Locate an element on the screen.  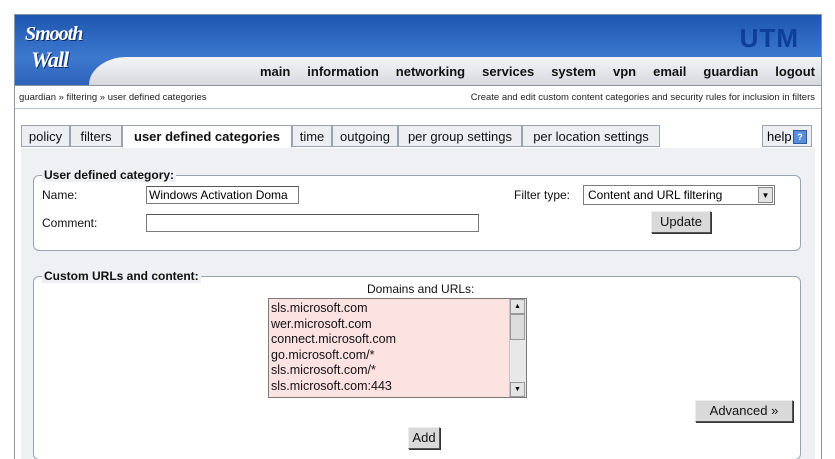
smoothwall-logo: Smooth Wall is located at coordinates (55, 49).